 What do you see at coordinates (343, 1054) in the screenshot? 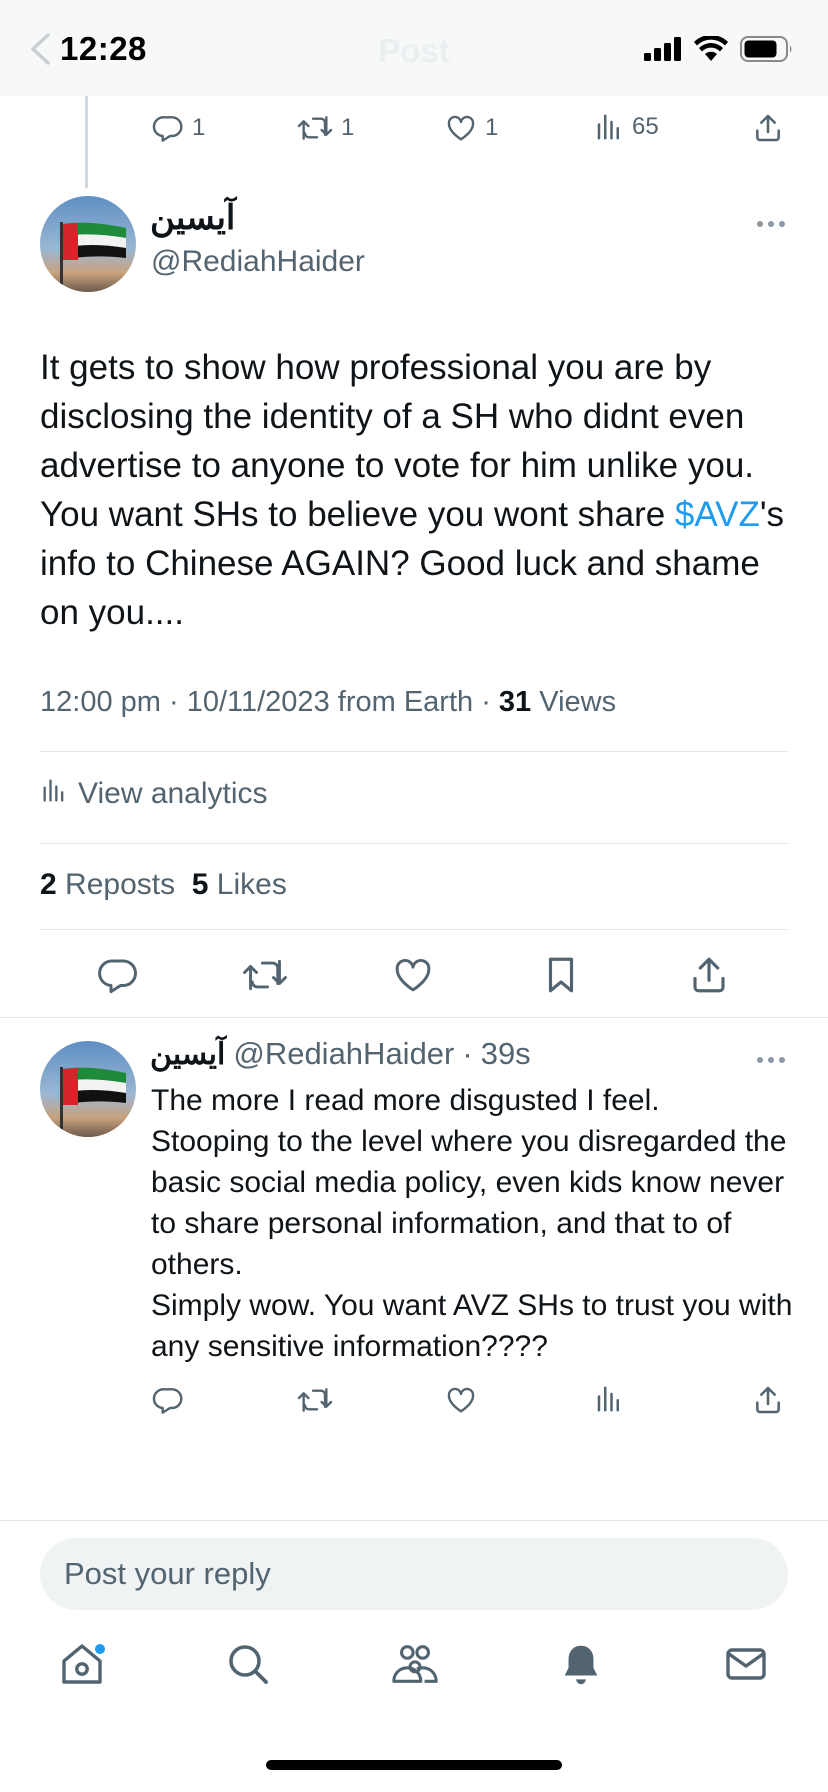
I see `reply-handle: @RediahHaider` at bounding box center [343, 1054].